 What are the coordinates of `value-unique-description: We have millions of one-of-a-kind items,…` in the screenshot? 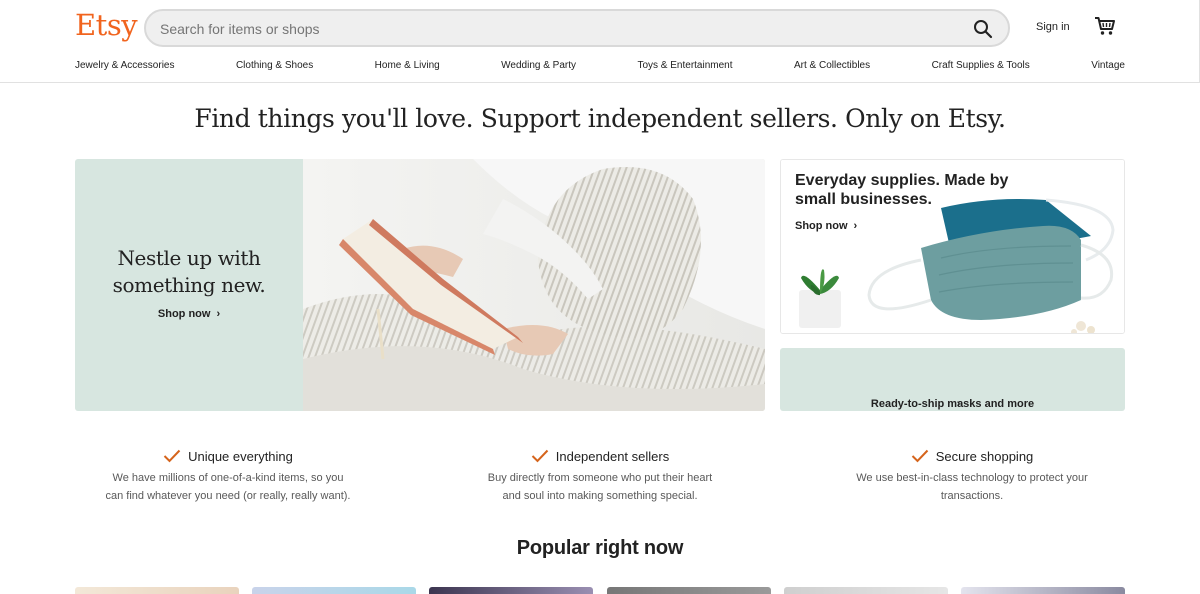 It's located at (228, 487).